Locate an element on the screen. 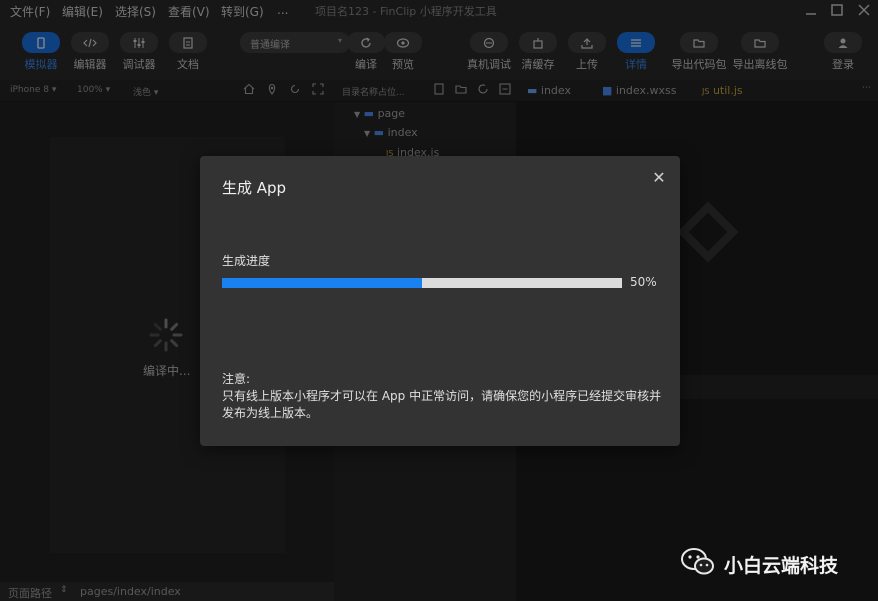 The image size is (878, 601). notice-title: 注意: is located at coordinates (236, 379).